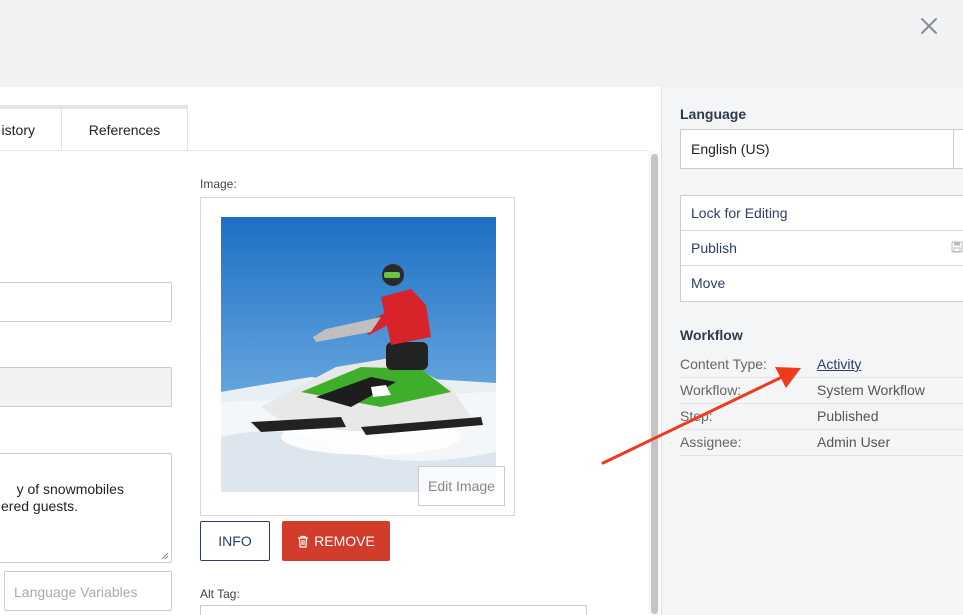  I want to click on tab-history: istory, so click(31, 128).